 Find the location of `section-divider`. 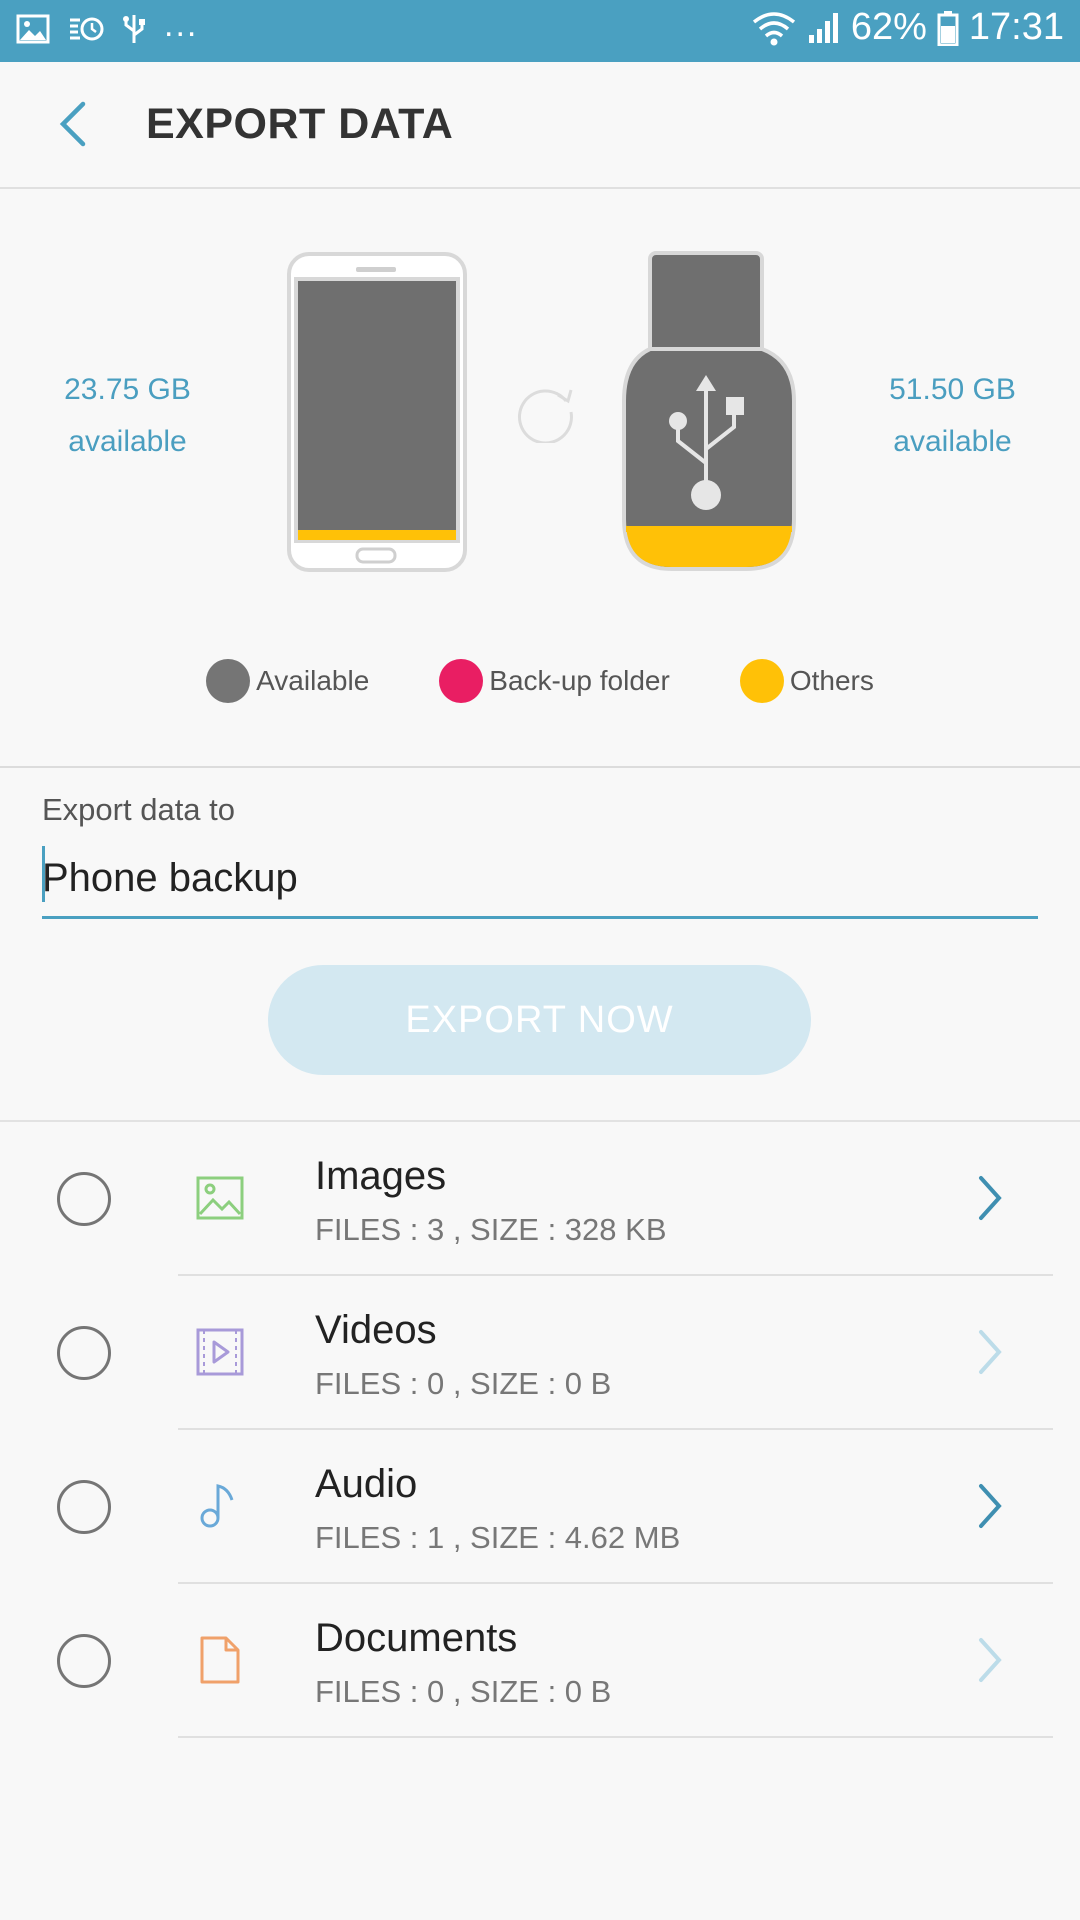

section-divider is located at coordinates (540, 767).